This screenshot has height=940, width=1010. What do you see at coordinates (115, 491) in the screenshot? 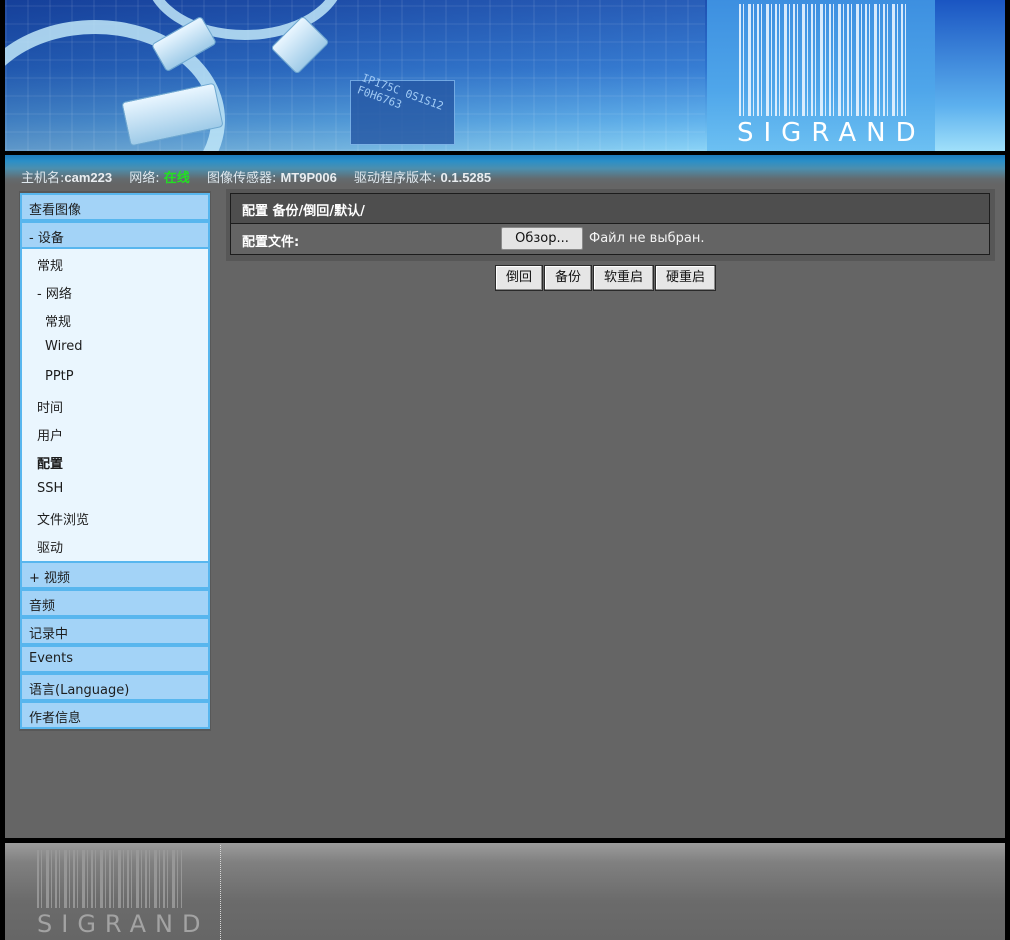
I see `nav-device-ssh: SSH` at bounding box center [115, 491].